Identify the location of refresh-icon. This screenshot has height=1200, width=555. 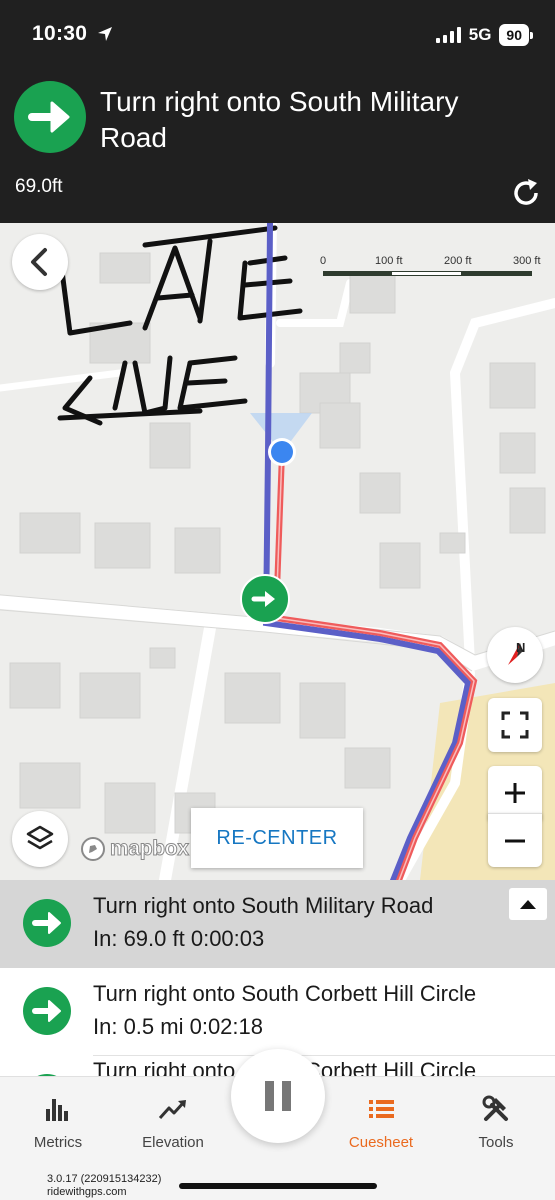
(526, 193).